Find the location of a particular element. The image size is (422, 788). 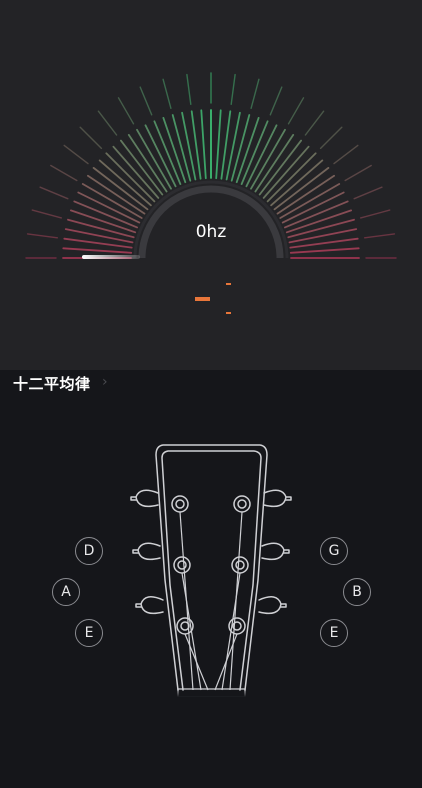

gauge-inner-arc-edge is located at coordinates (211, 219).